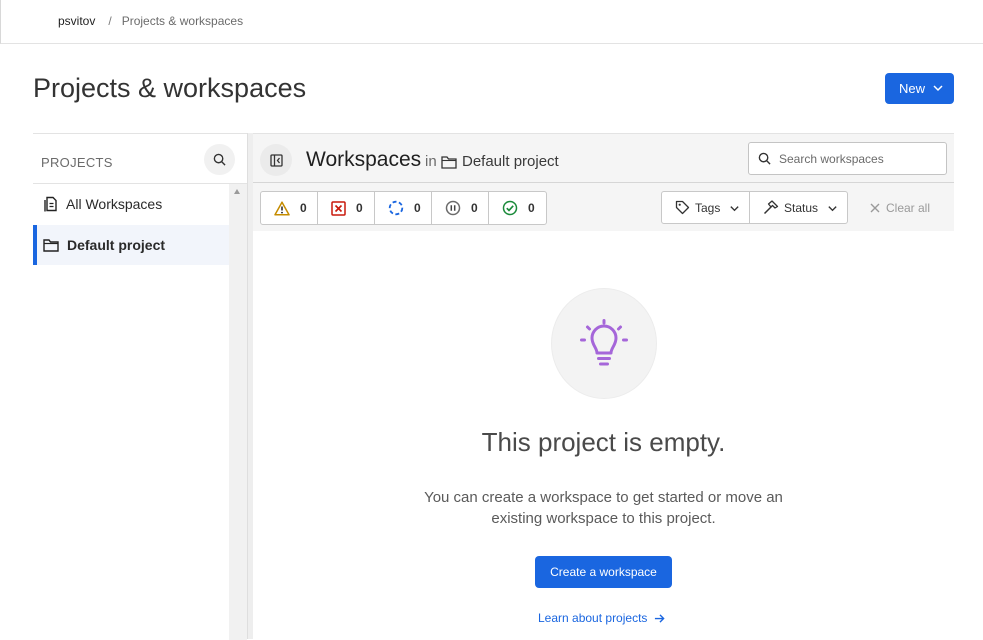  I want to click on empty-state-illustration, so click(604, 343).